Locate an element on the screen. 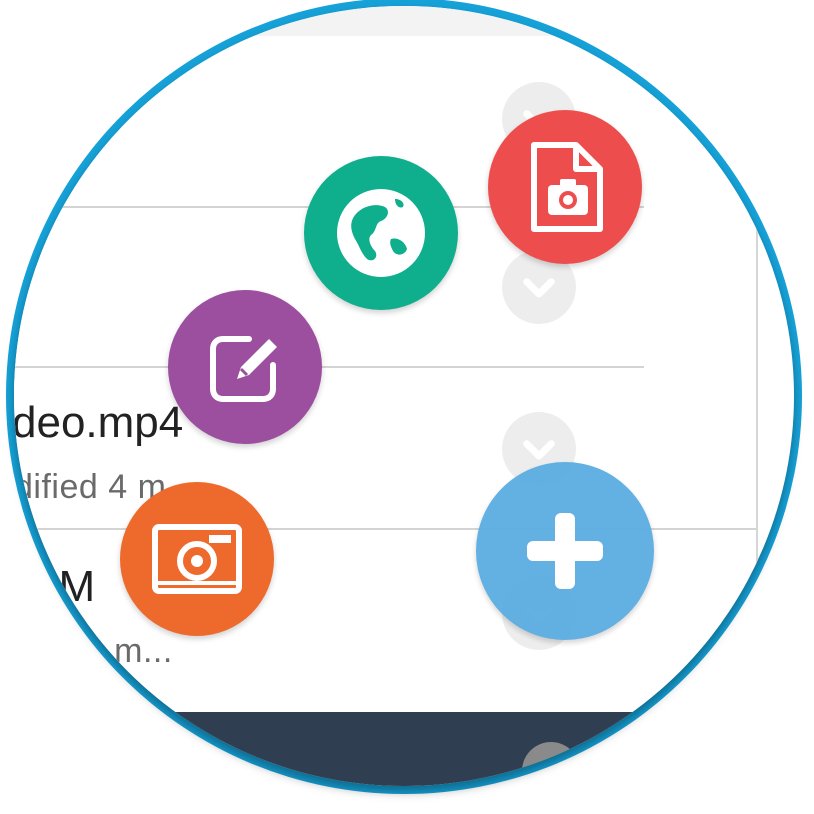 This screenshot has height=814, width=814. chevron-down-icon is located at coordinates (539, 288).